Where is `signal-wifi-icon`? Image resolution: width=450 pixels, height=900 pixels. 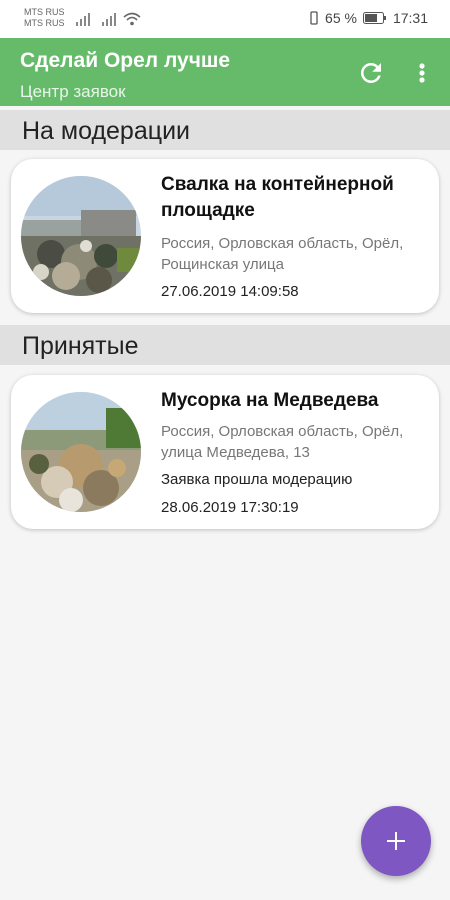 signal-wifi-icon is located at coordinates (108, 19).